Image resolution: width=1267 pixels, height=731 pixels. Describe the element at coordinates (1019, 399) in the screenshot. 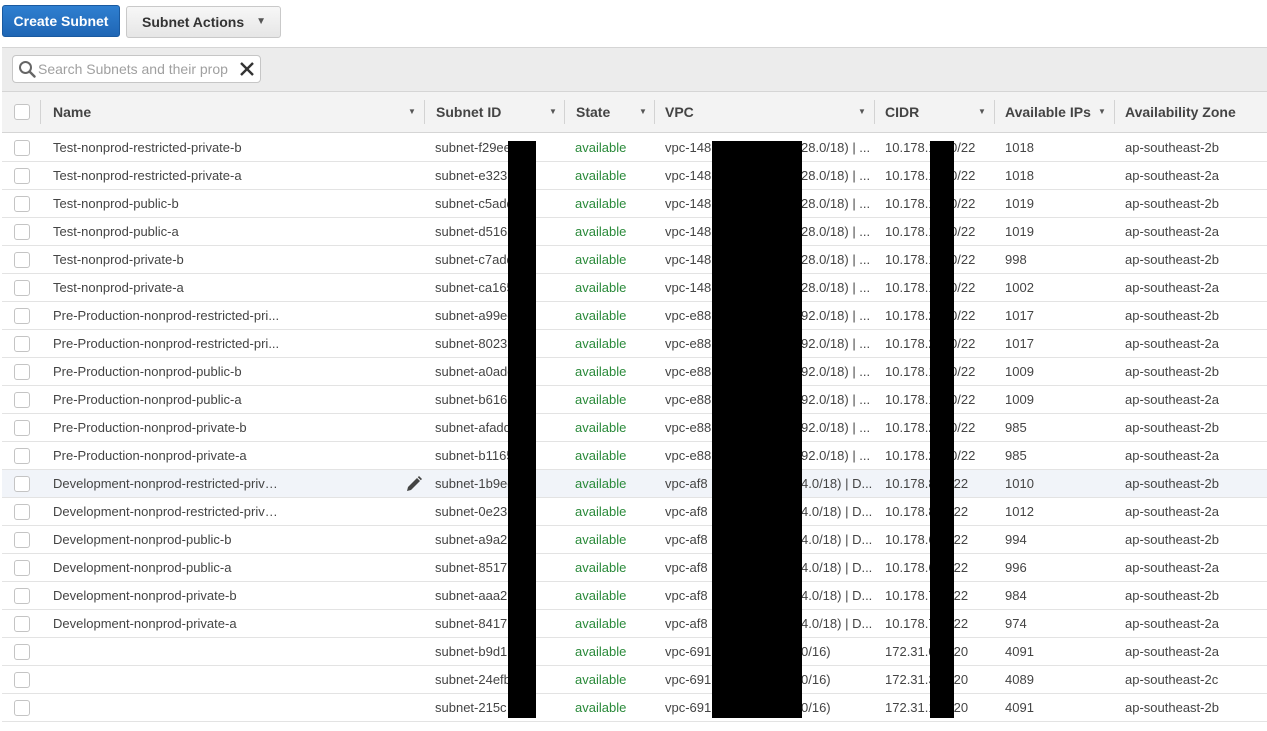

I see `available-ips: 1009` at that location.